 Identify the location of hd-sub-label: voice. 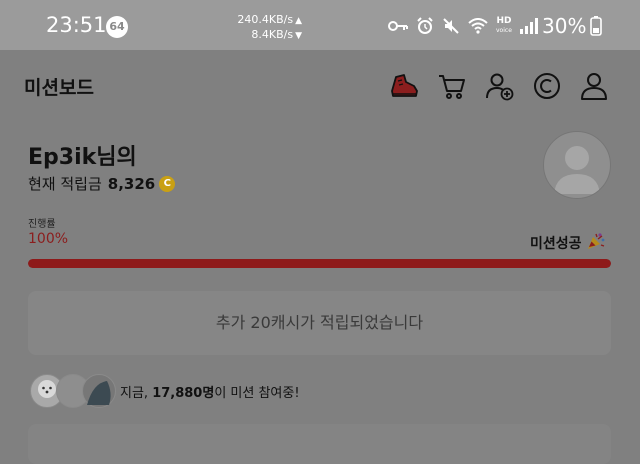
(504, 30).